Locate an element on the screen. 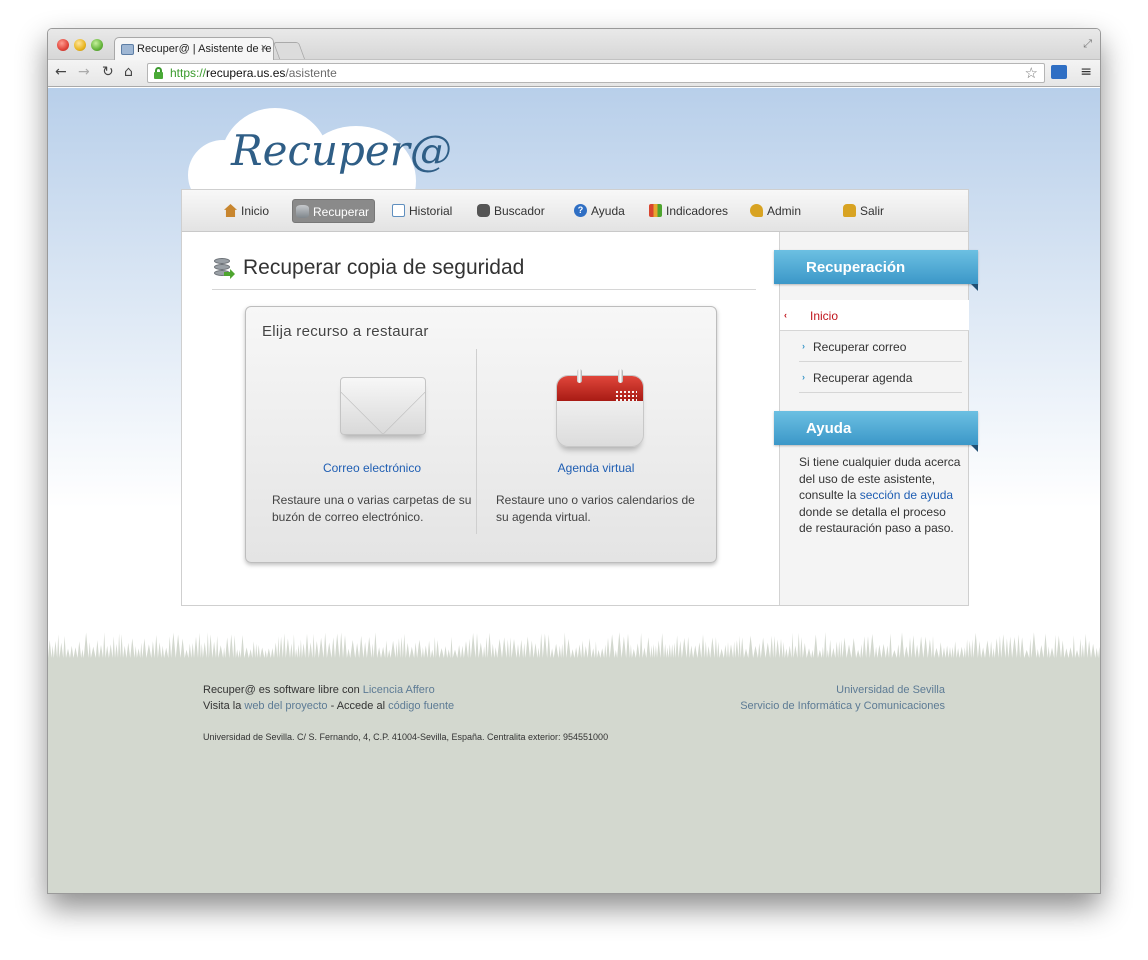  forward-arrow-icon: → is located at coordinates (84, 72).